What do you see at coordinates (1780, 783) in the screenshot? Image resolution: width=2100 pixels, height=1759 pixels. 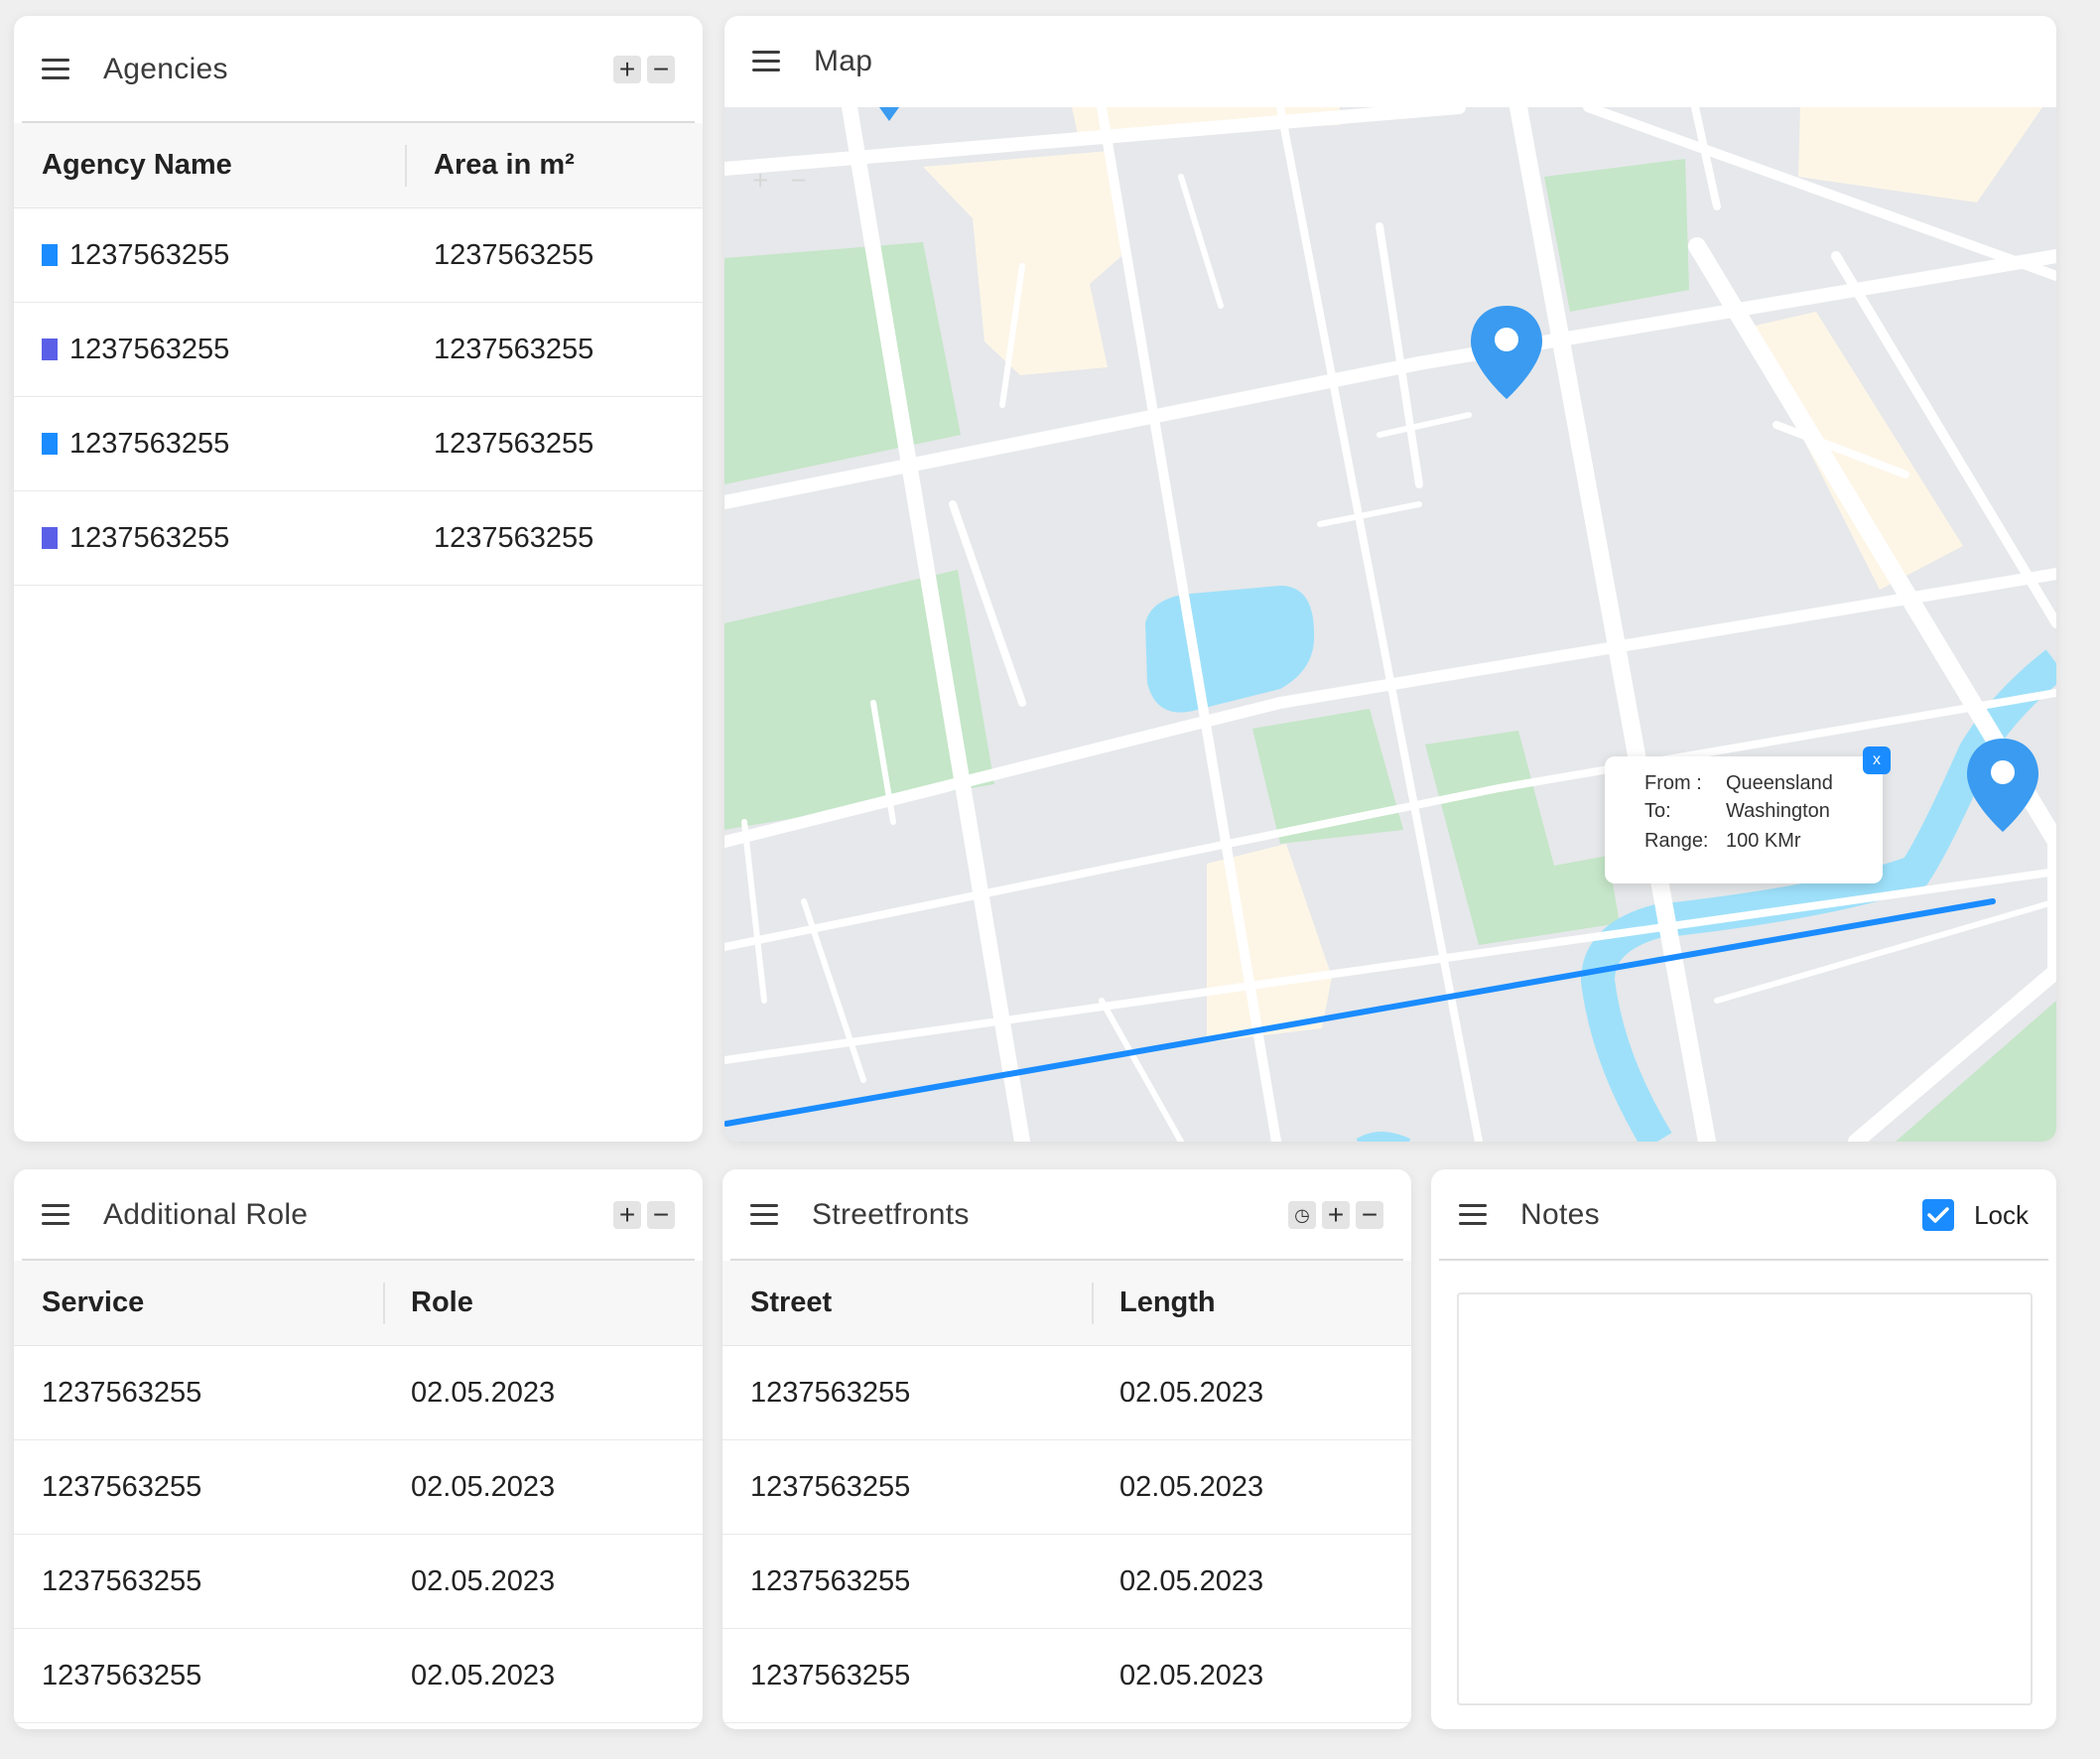 I see `popup-from-value: Queensland` at bounding box center [1780, 783].